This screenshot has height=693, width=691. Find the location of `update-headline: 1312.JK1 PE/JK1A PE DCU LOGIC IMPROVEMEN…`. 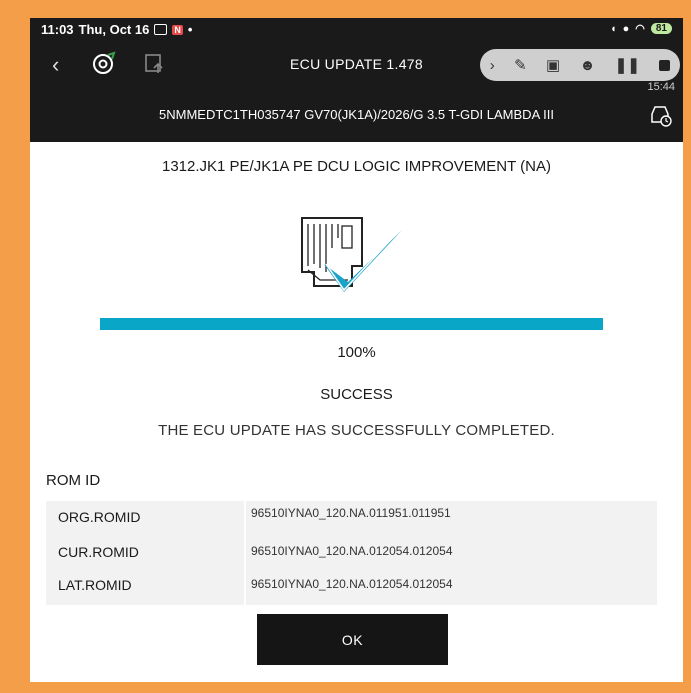

update-headline: 1312.JK1 PE/JK1A PE DCU LOGIC IMPROVEMEN… is located at coordinates (356, 166).